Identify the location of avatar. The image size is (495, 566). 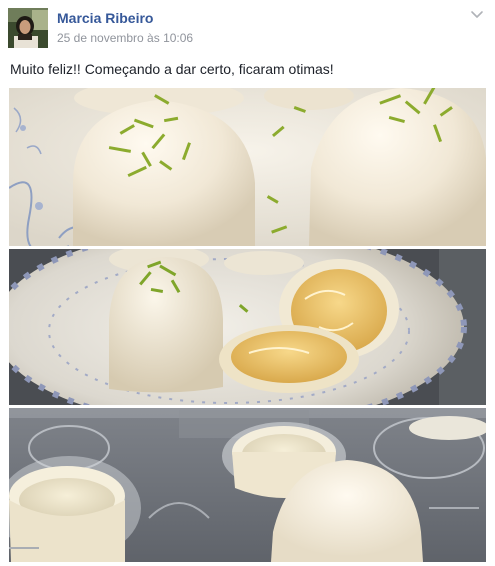
(28, 28).